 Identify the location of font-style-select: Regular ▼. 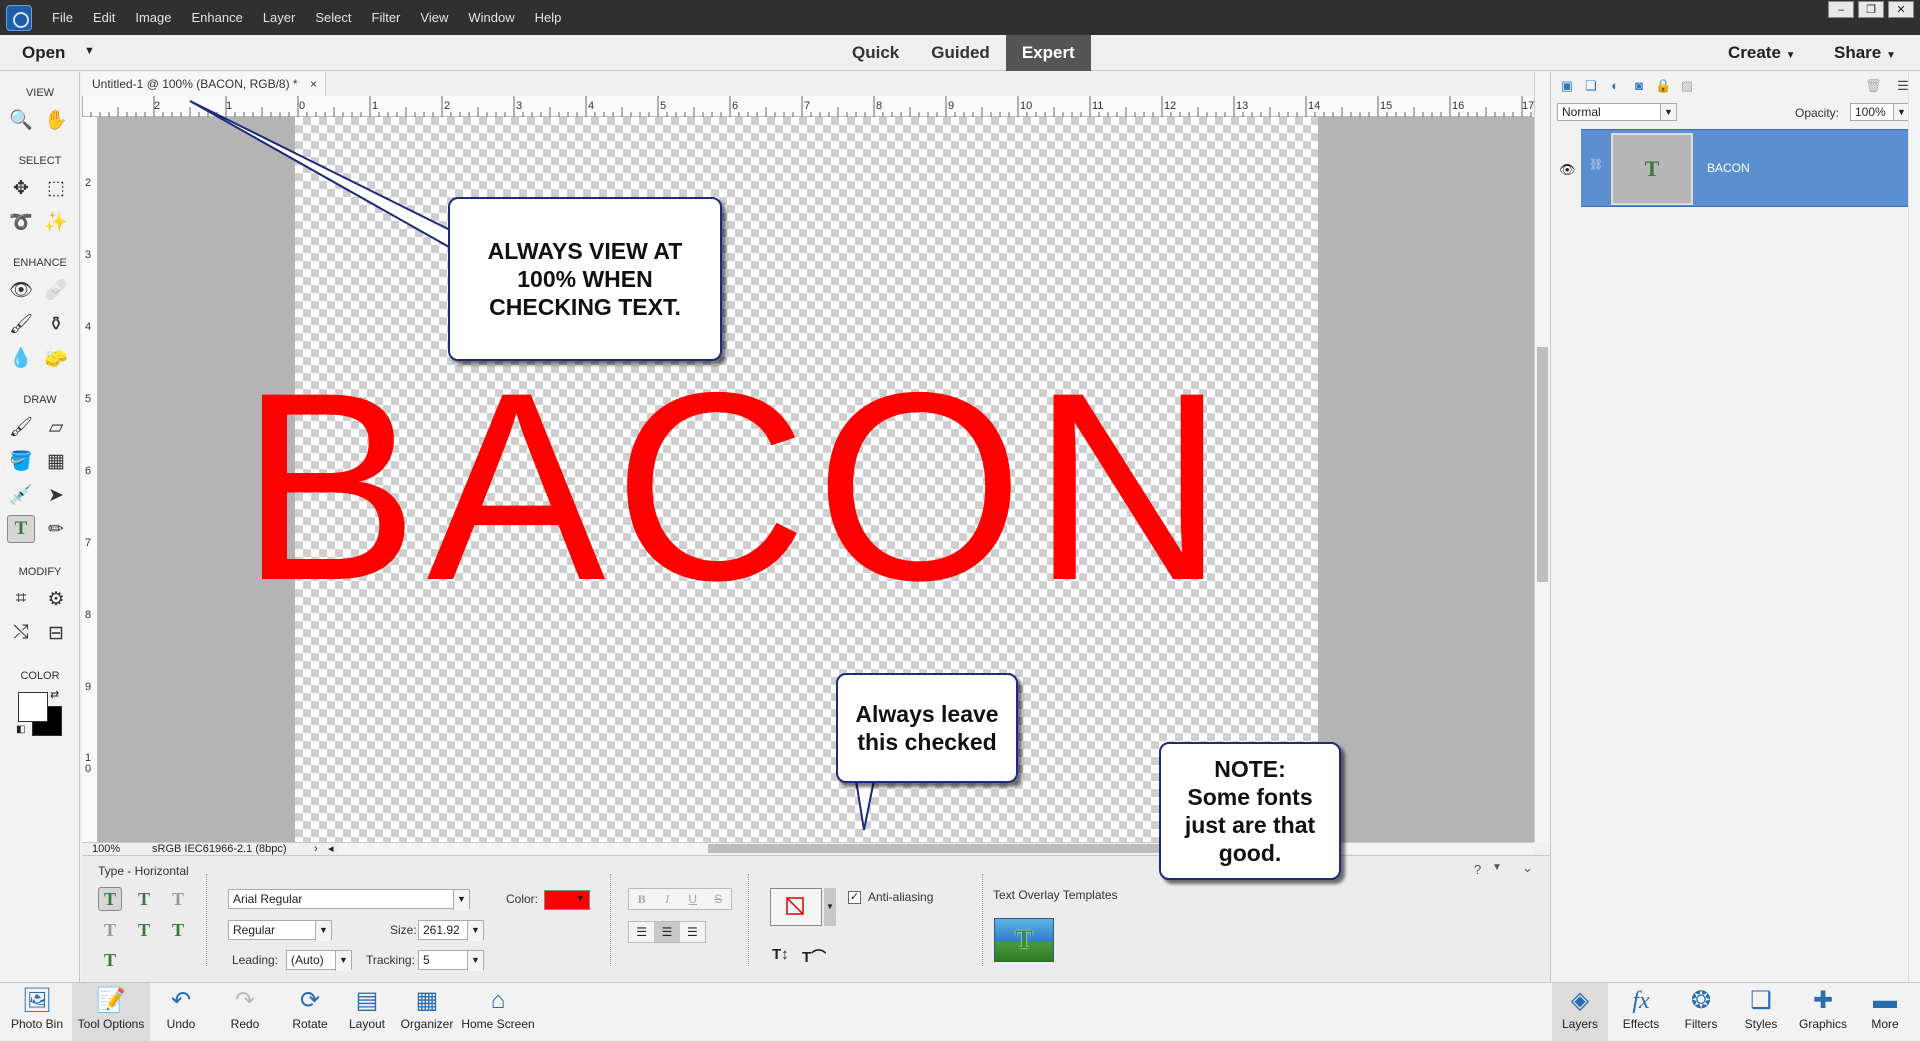
(280, 930).